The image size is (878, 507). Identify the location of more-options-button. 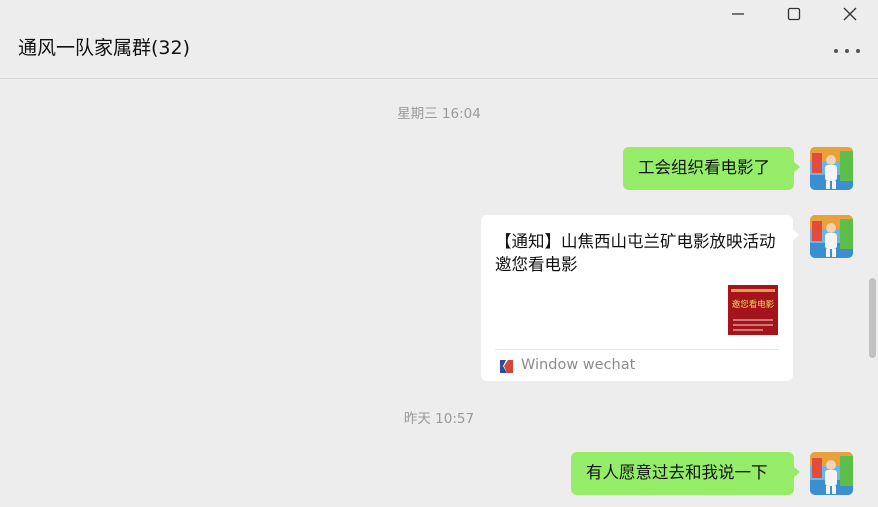
(847, 51).